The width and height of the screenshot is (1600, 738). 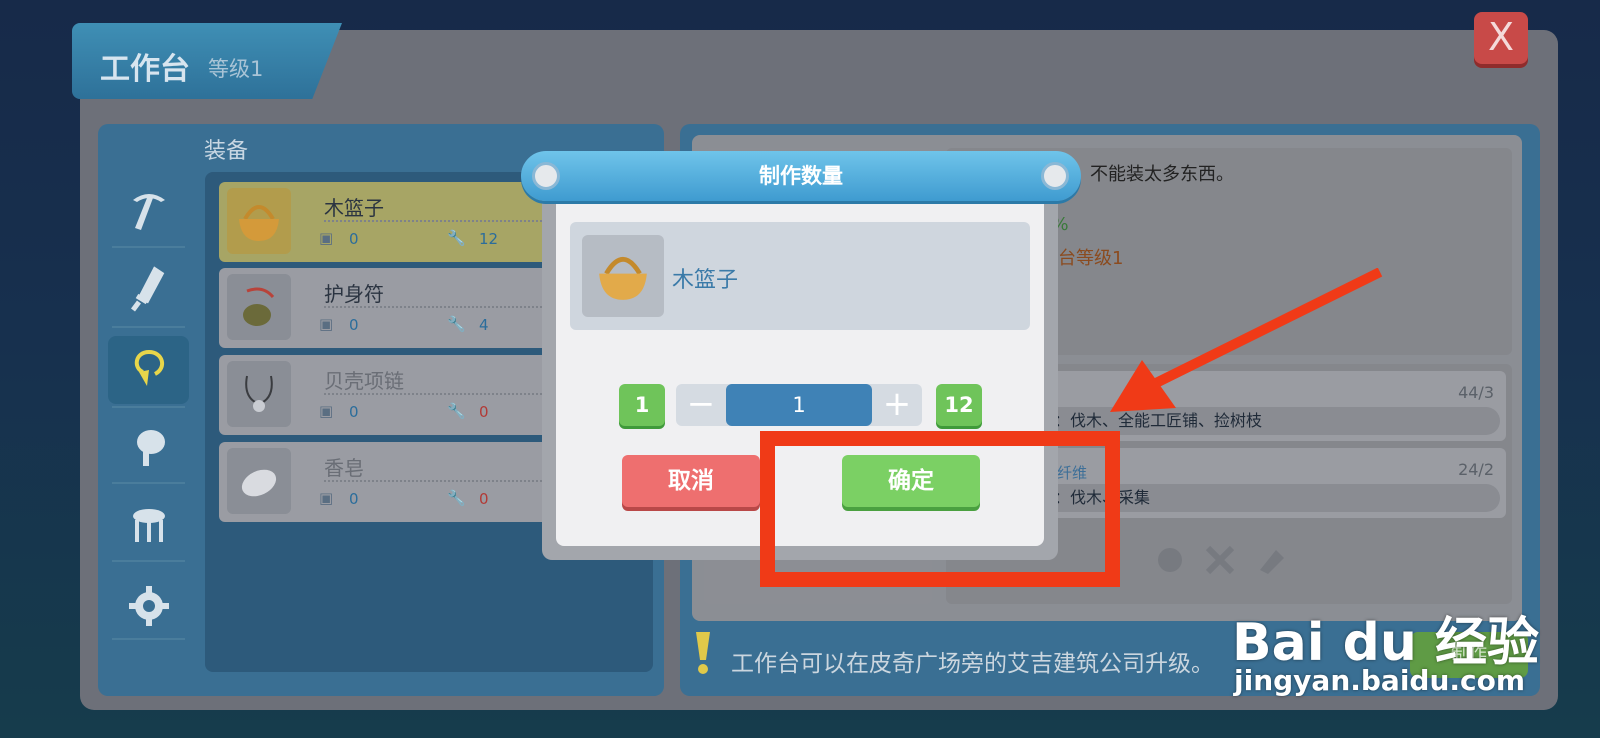 I want to click on window-title: 工作台, so click(x=145, y=69).